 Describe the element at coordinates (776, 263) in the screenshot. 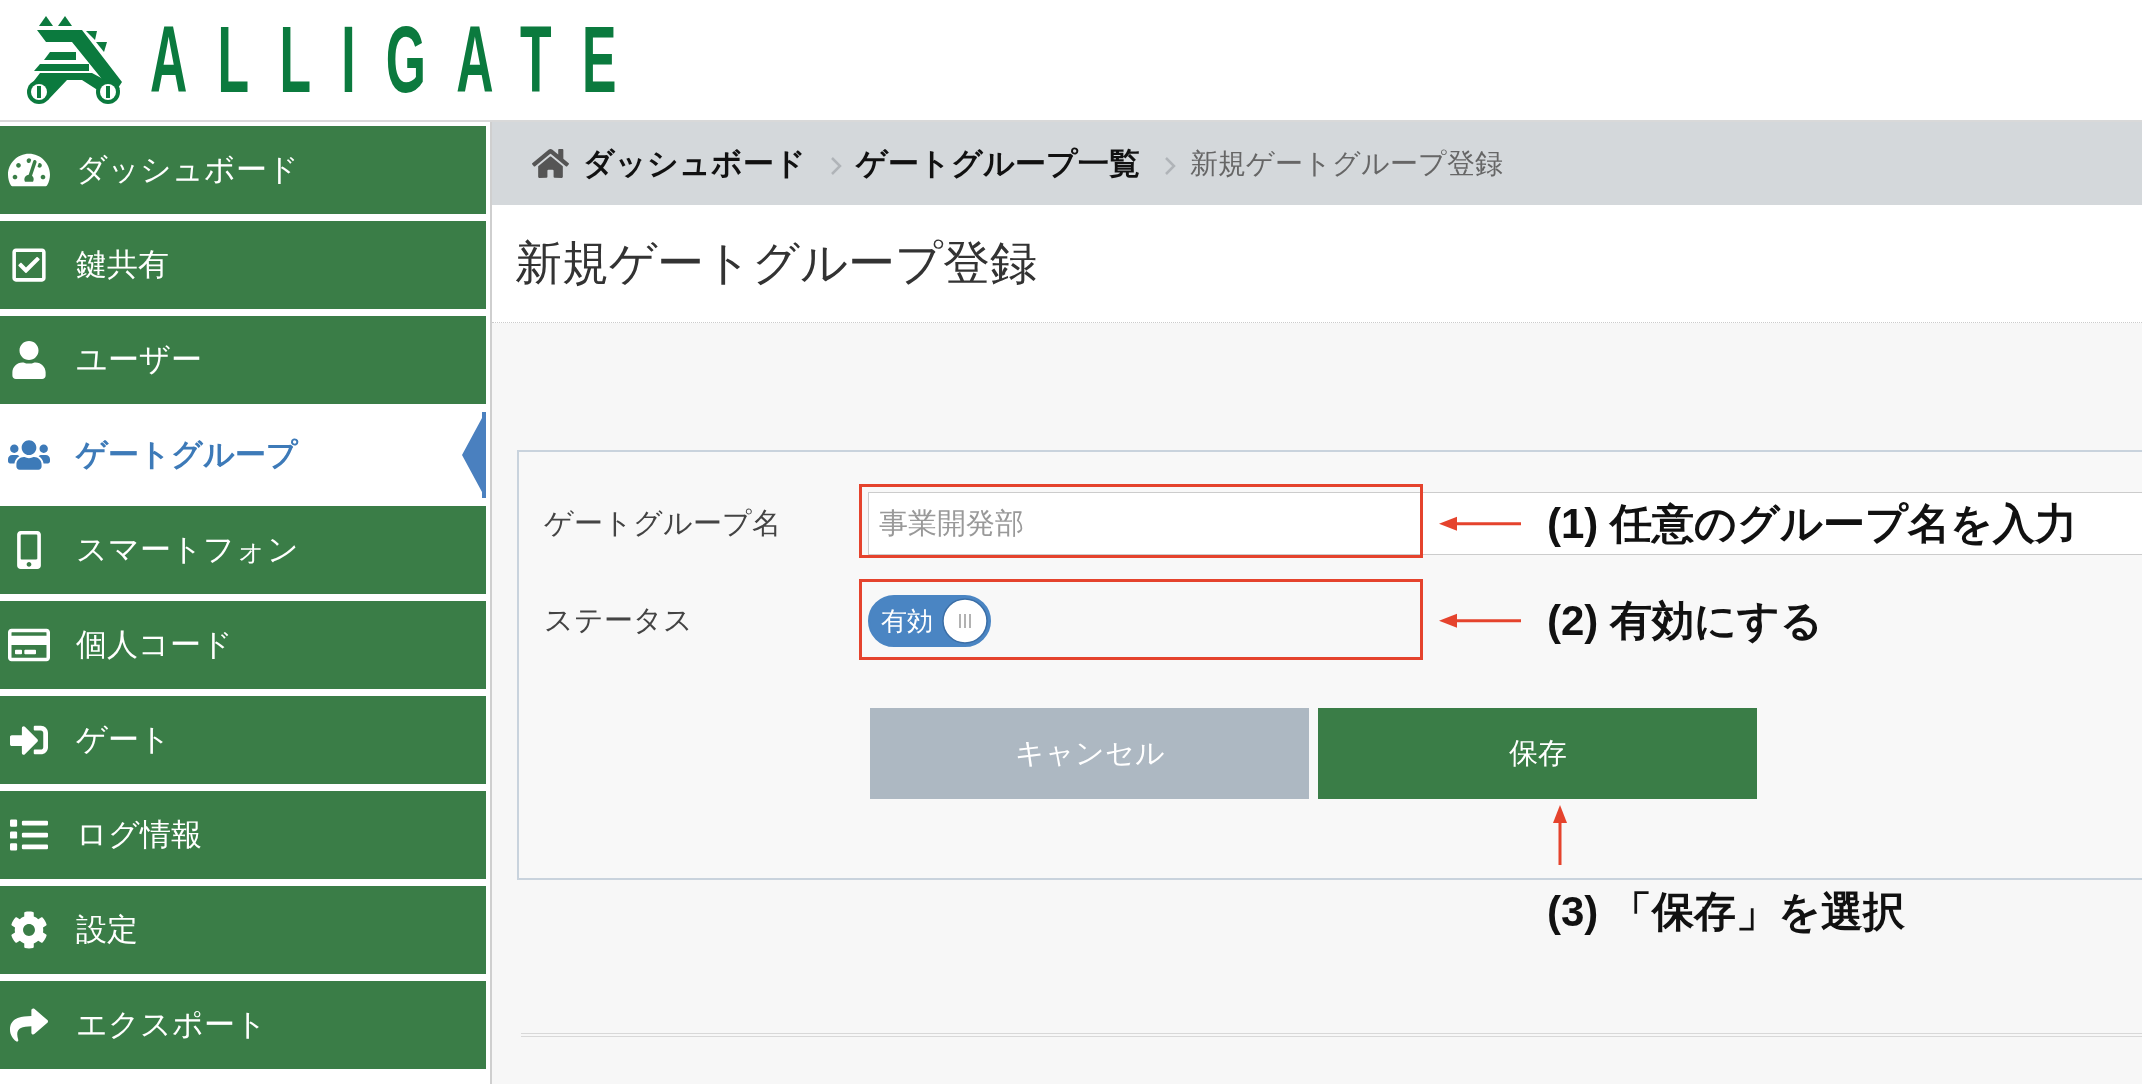

I see `page-title: 新規ゲートグループ登録` at that location.